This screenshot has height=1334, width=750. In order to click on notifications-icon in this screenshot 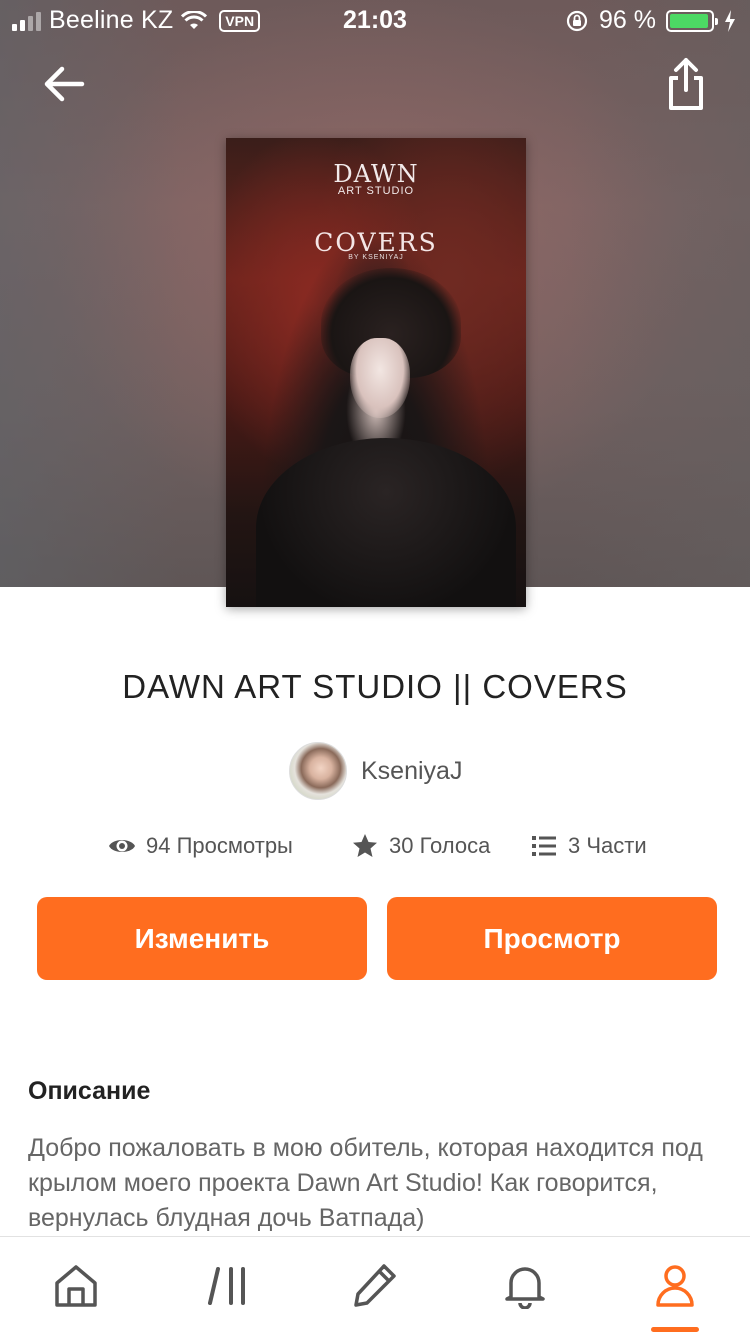, I will do `click(525, 1288)`.